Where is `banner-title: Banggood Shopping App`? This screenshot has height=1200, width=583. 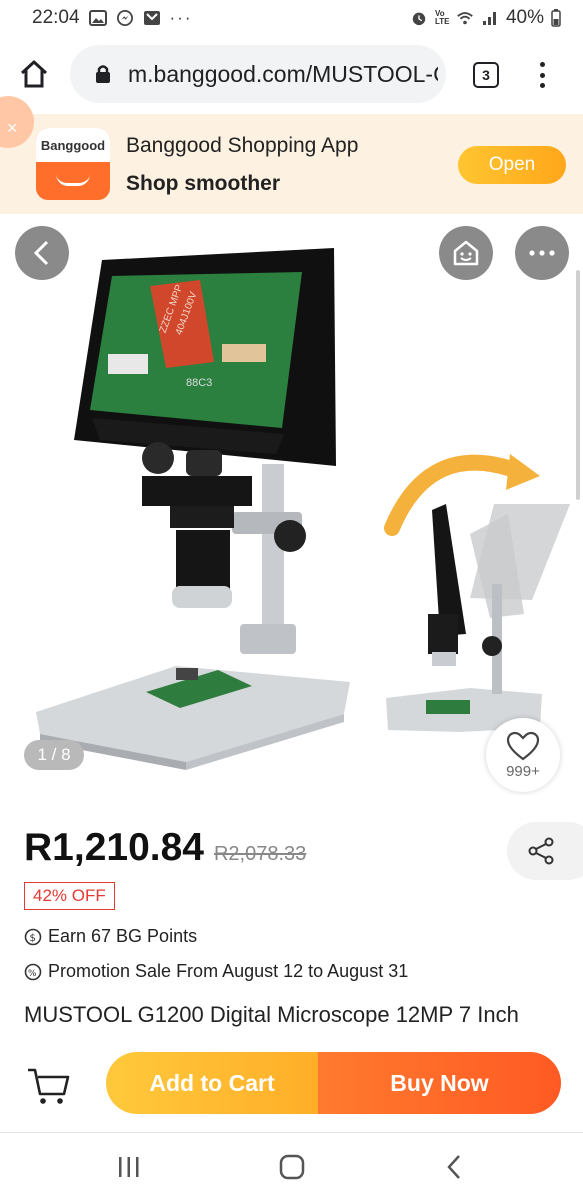 banner-title: Banggood Shopping App is located at coordinates (242, 145).